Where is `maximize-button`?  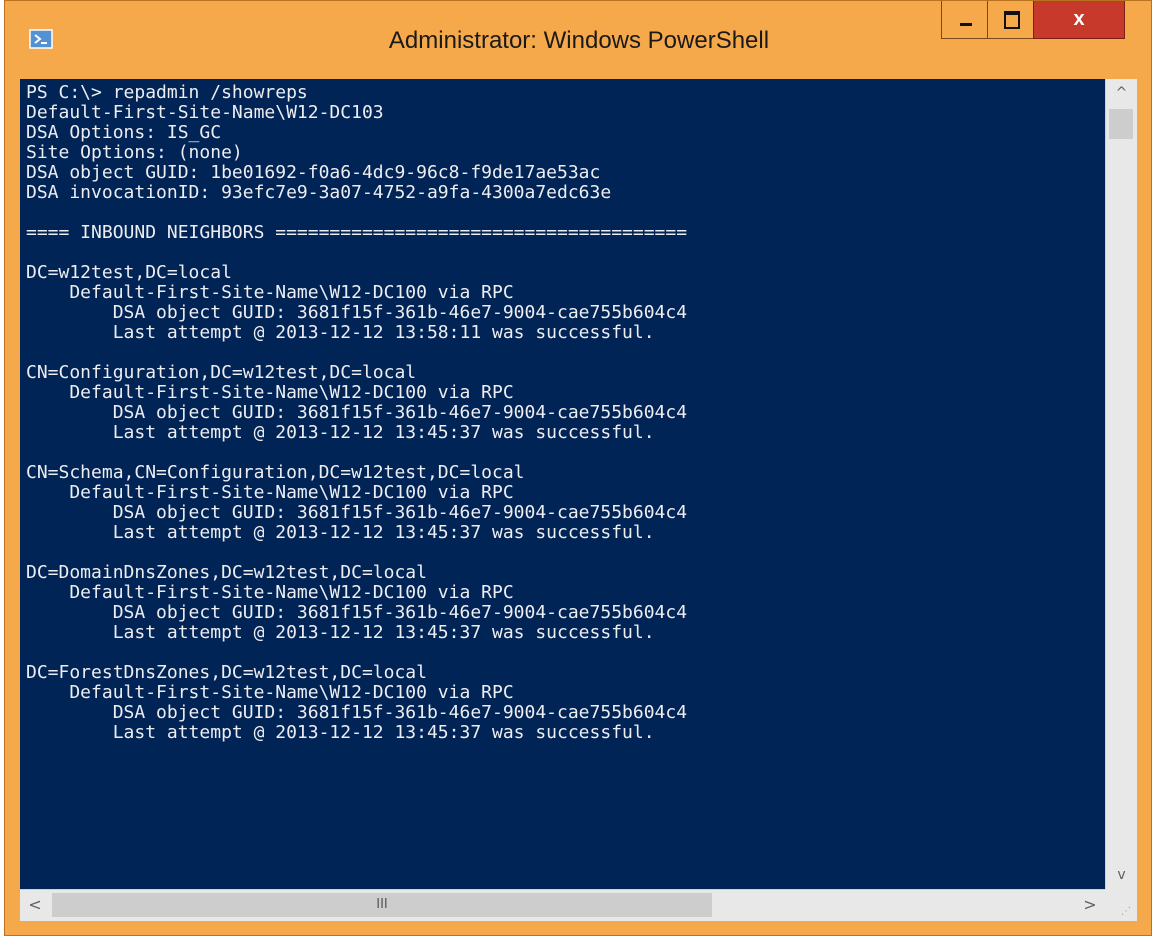 maximize-button is located at coordinates (1010, 20).